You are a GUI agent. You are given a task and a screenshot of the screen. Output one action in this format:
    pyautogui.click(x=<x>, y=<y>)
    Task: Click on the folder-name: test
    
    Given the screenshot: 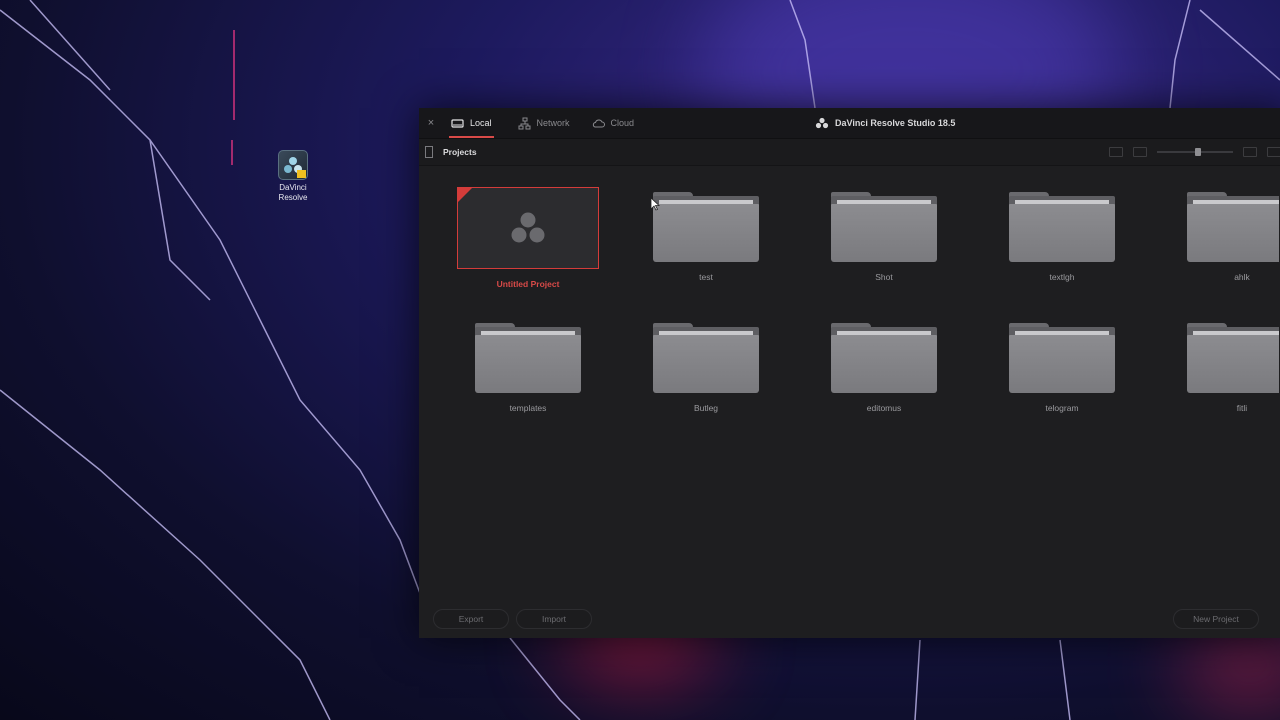 What is the action you would take?
    pyautogui.click(x=706, y=277)
    